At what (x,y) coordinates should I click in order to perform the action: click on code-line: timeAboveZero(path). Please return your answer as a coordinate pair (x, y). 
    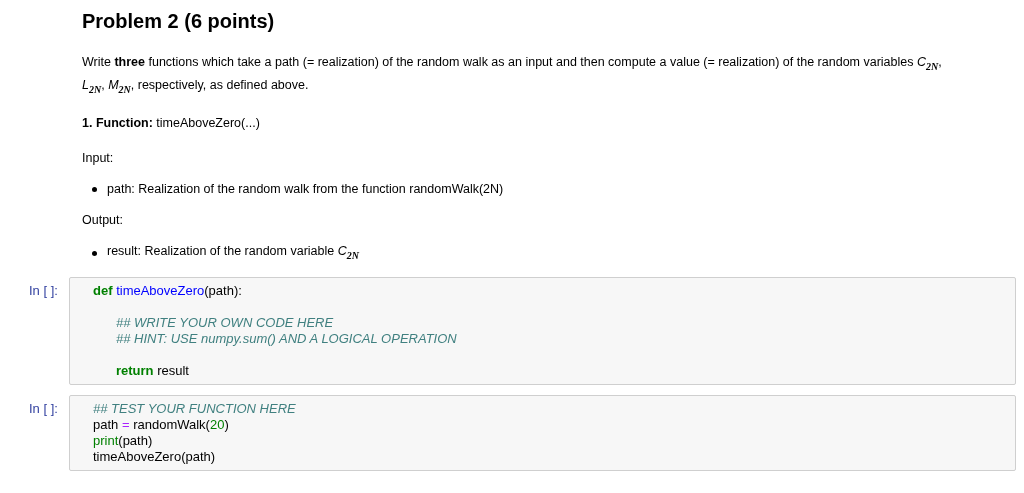
    Looking at the image, I should click on (154, 456).